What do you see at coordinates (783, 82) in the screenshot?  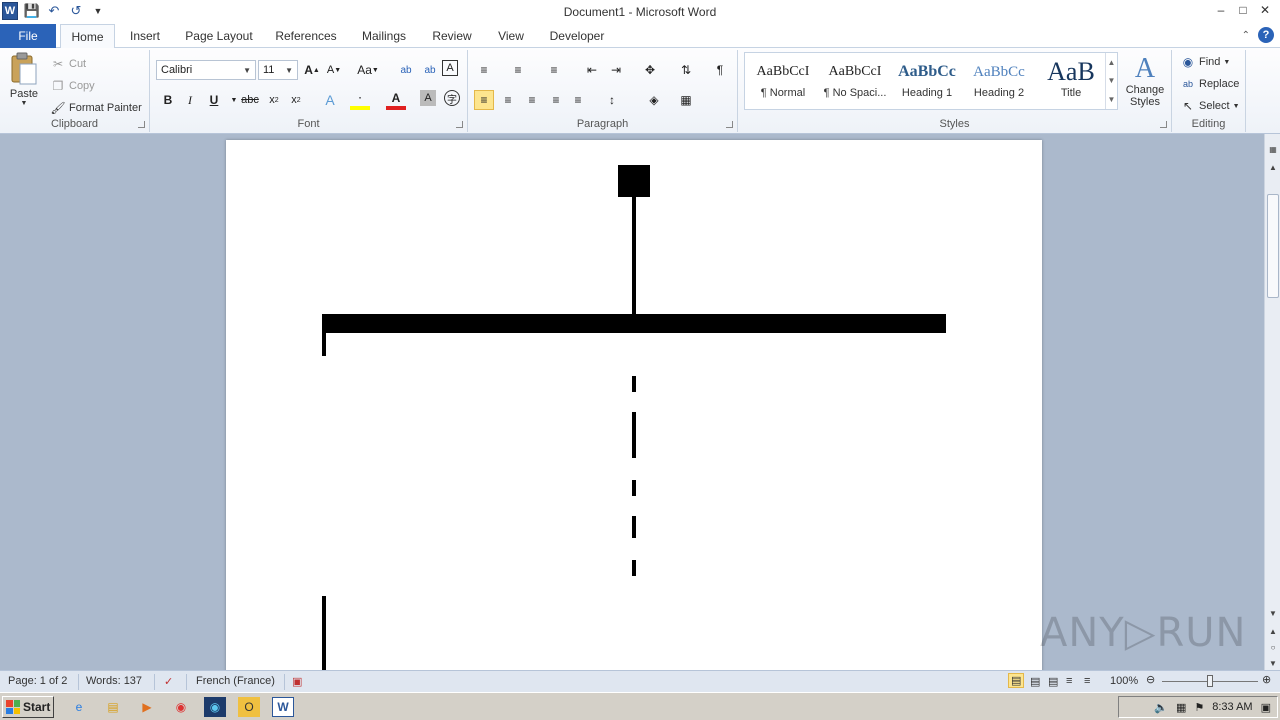 I see `style-normal: AaBbCcI ¶ Normal` at bounding box center [783, 82].